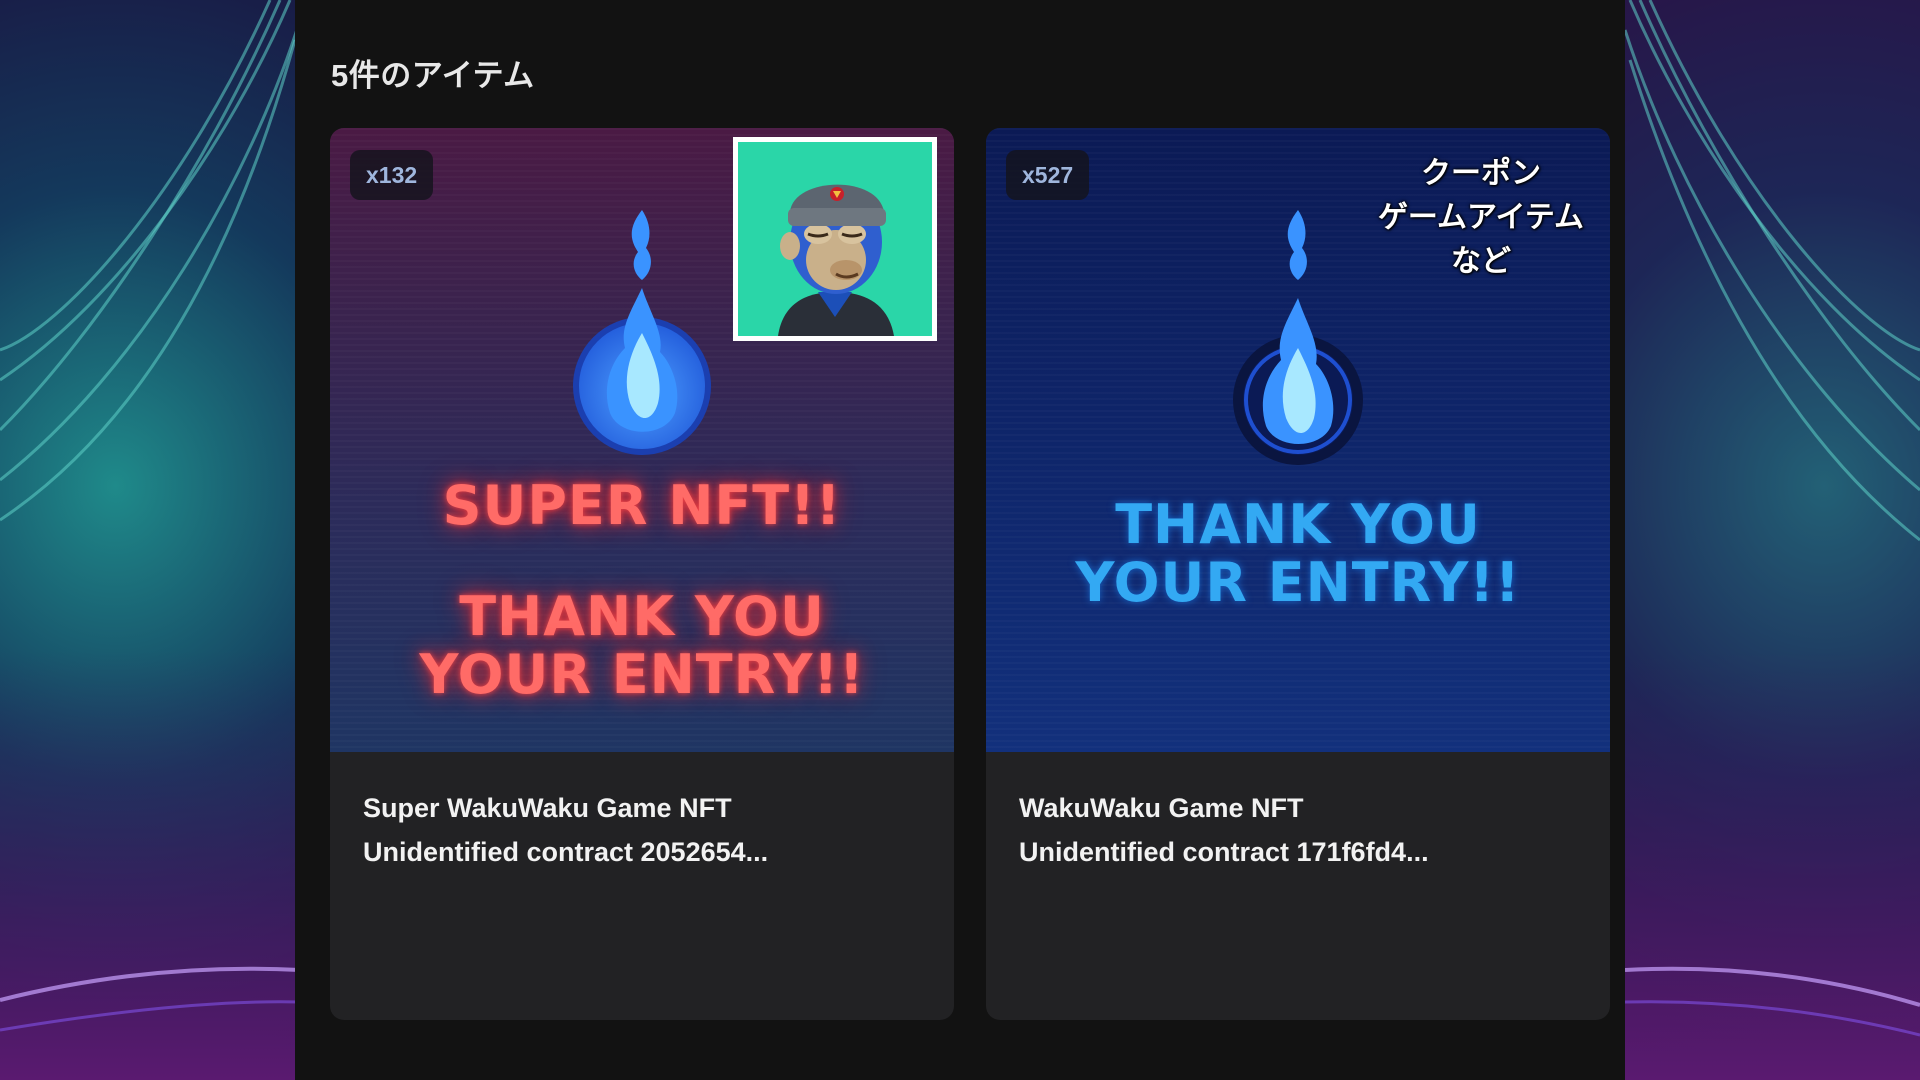  I want to click on page-title: 5件のアイテム, so click(433, 75).